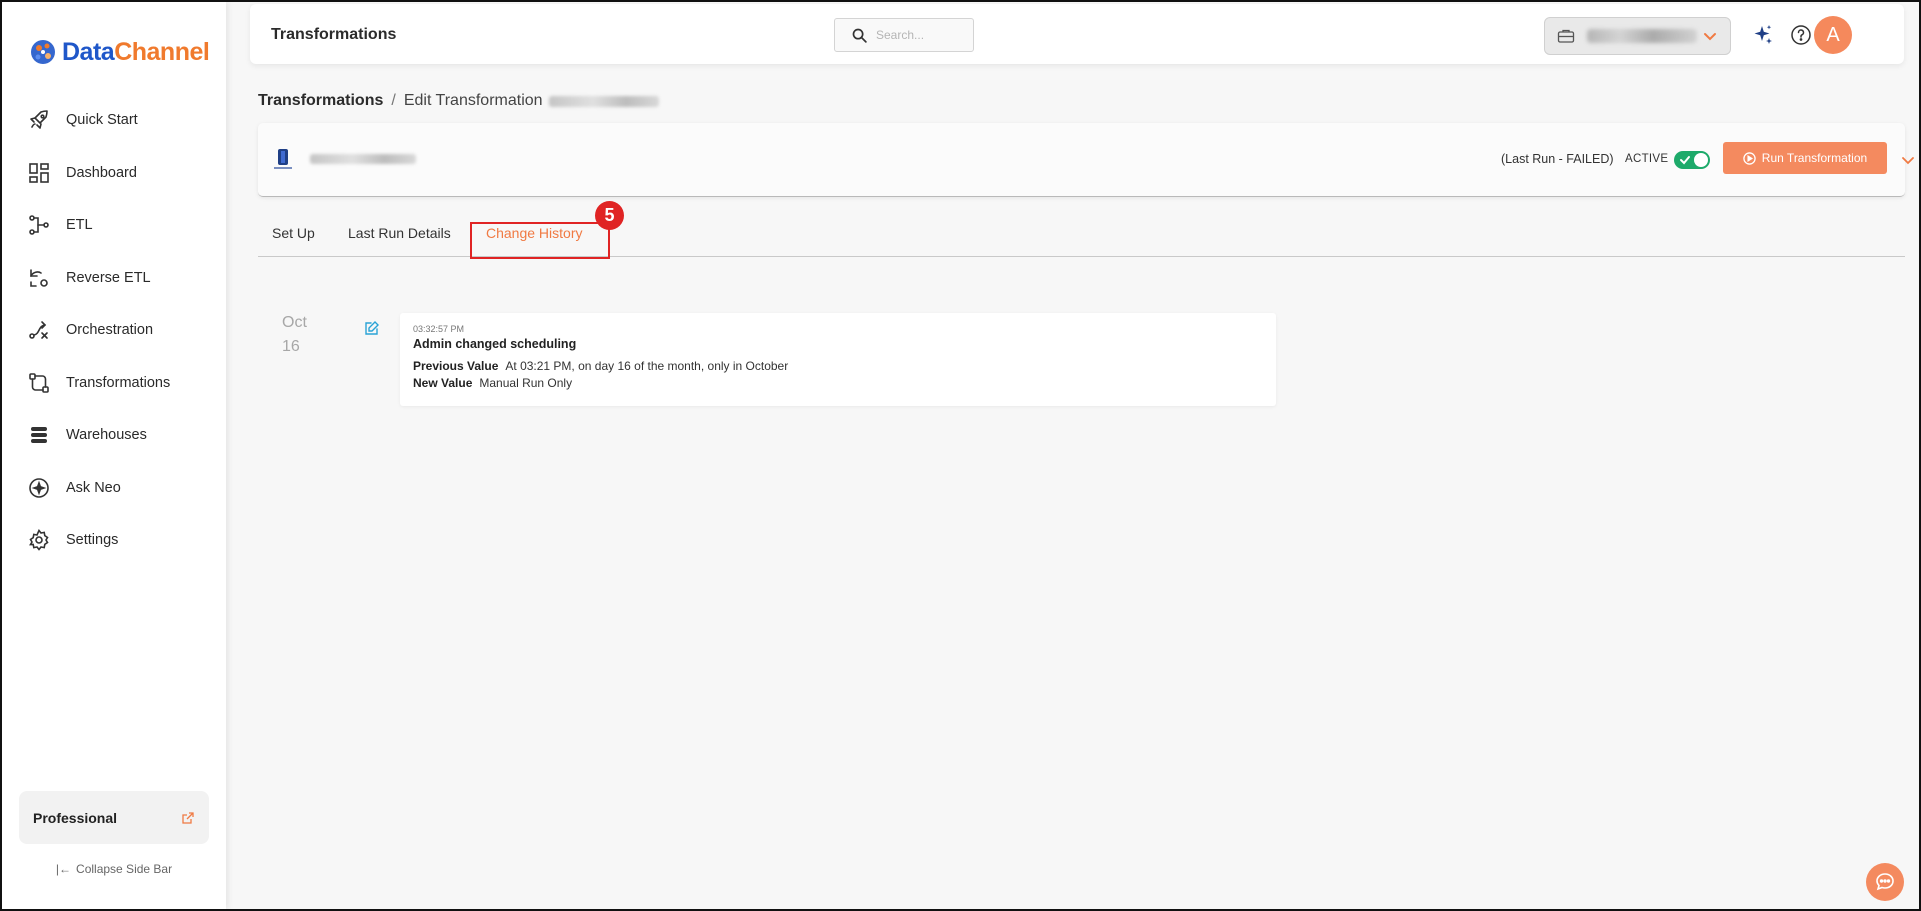 This screenshot has width=1921, height=911. What do you see at coordinates (320, 101) in the screenshot?
I see `breadcrumb-root: Transformations` at bounding box center [320, 101].